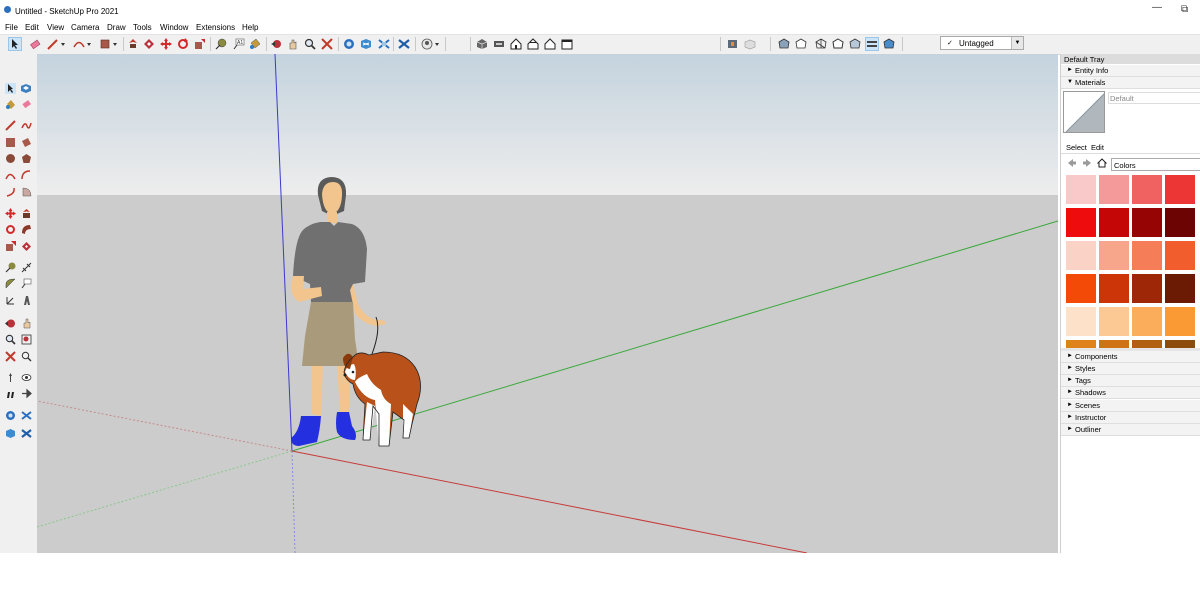 The image size is (1200, 600). Describe the element at coordinates (1130, 357) in the screenshot. I see `panel-components: ► Components` at that location.